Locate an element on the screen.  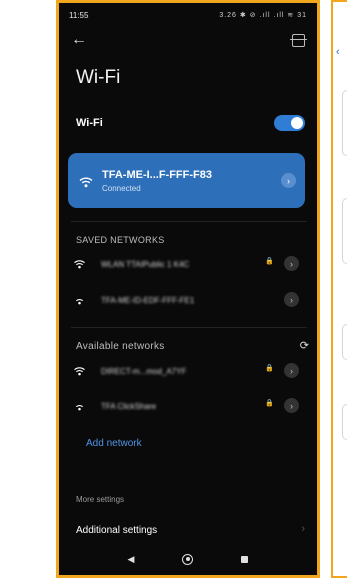
saved-network-row: WLAN TTAIPublic 1 K4C 🔒 › is located at coordinates (189, 264).